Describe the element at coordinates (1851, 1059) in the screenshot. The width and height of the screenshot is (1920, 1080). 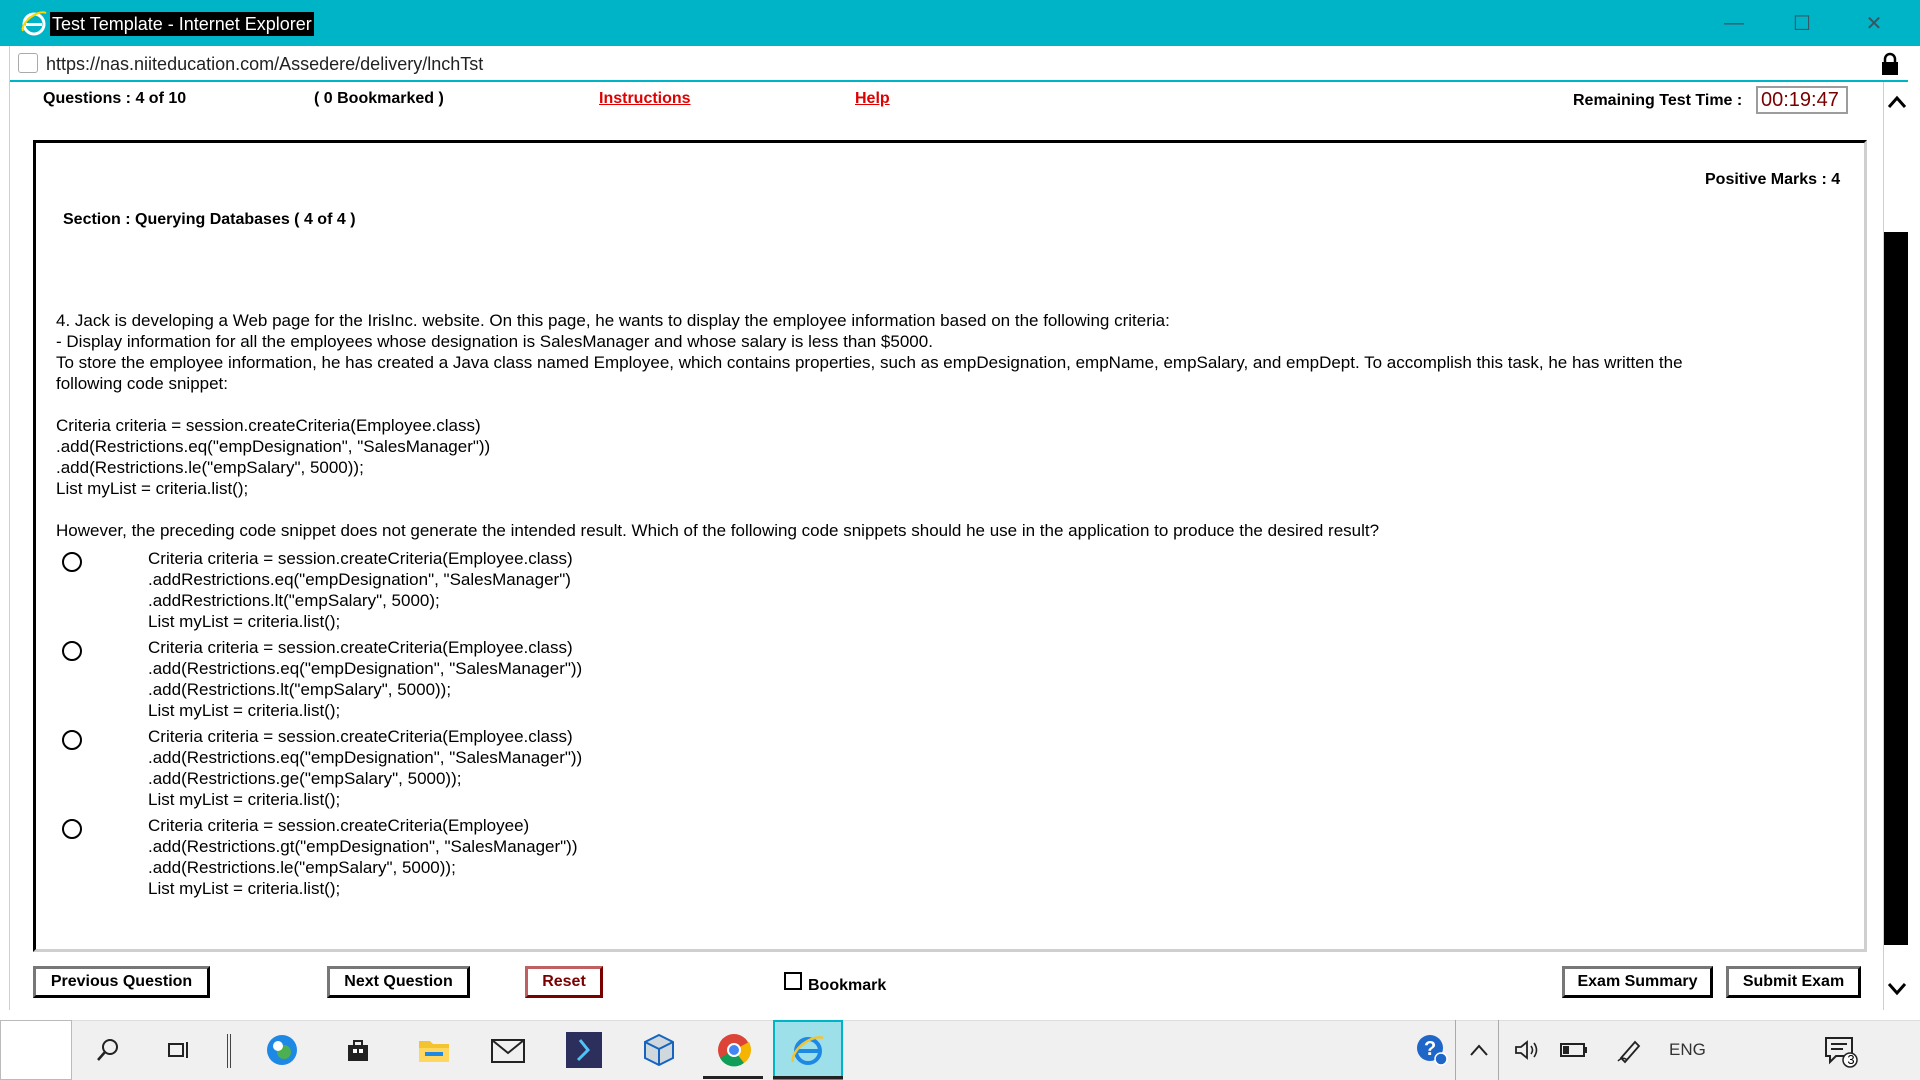
I see `notification-count: 3` at that location.